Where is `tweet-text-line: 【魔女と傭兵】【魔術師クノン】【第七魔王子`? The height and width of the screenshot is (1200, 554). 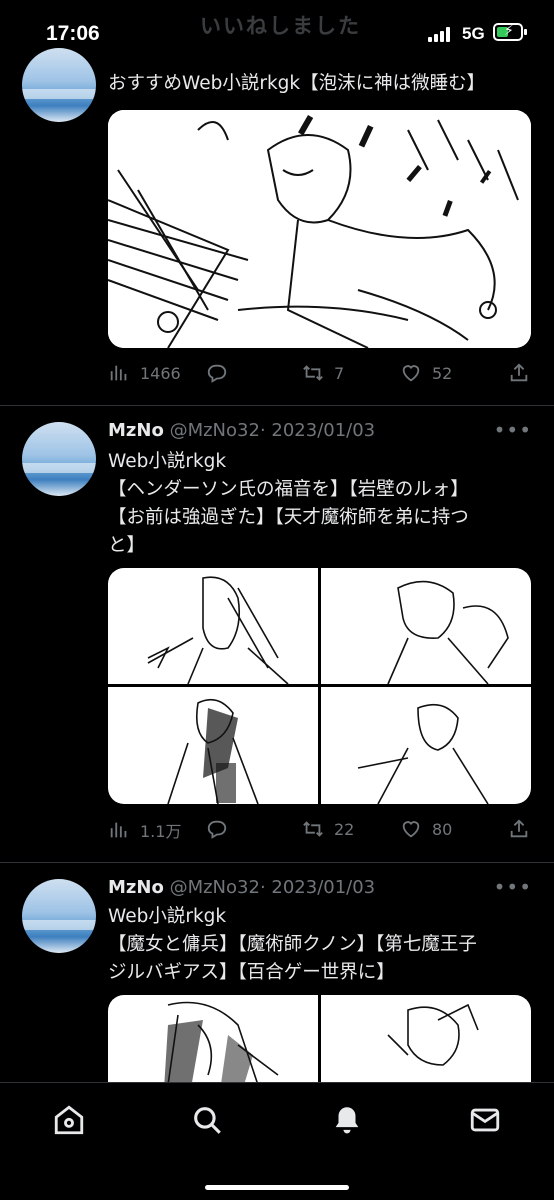 tweet-text-line: 【魔女と傭兵】【魔術師クノン】【第七魔王子 is located at coordinates (292, 944).